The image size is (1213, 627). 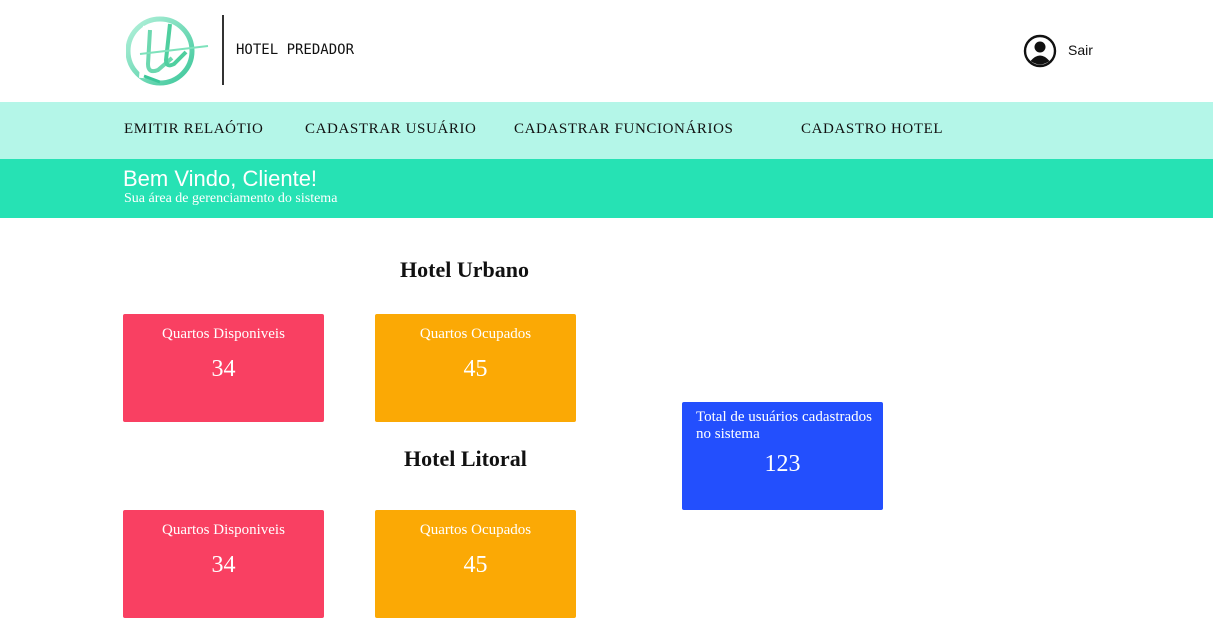 I want to click on total-users-value: 123, so click(x=782, y=464).